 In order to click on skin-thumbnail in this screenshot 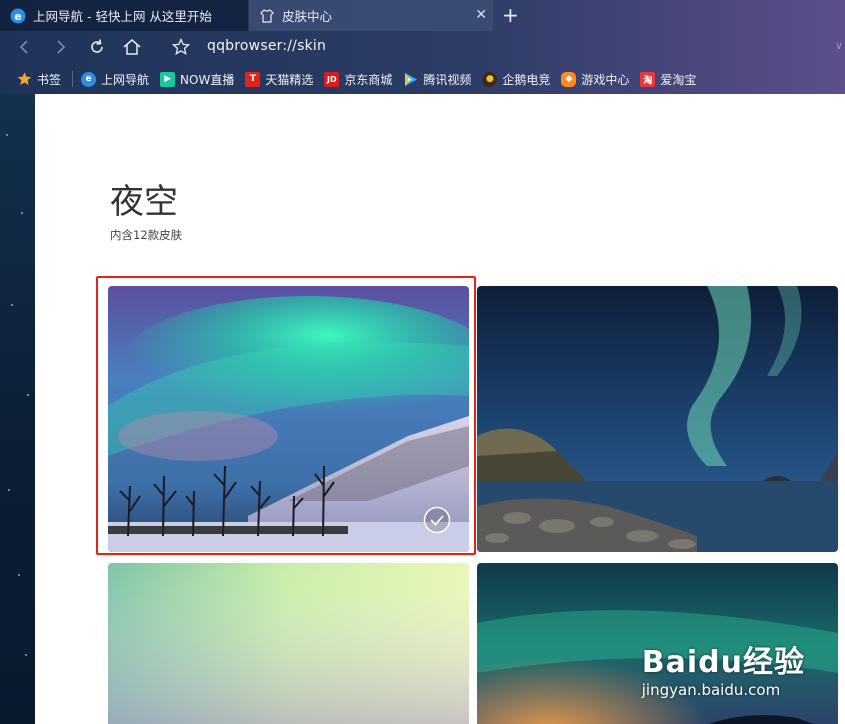, I will do `click(288, 643)`.